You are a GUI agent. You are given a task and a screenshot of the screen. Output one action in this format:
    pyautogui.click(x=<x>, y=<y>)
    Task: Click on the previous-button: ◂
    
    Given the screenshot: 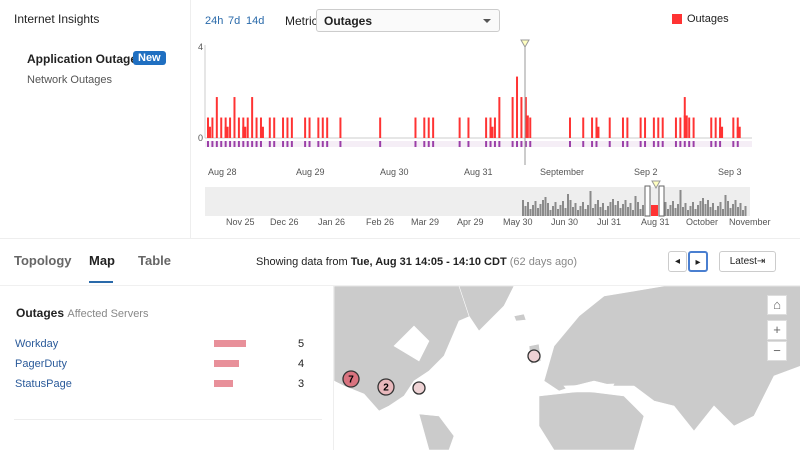 What is the action you would take?
    pyautogui.click(x=677, y=261)
    